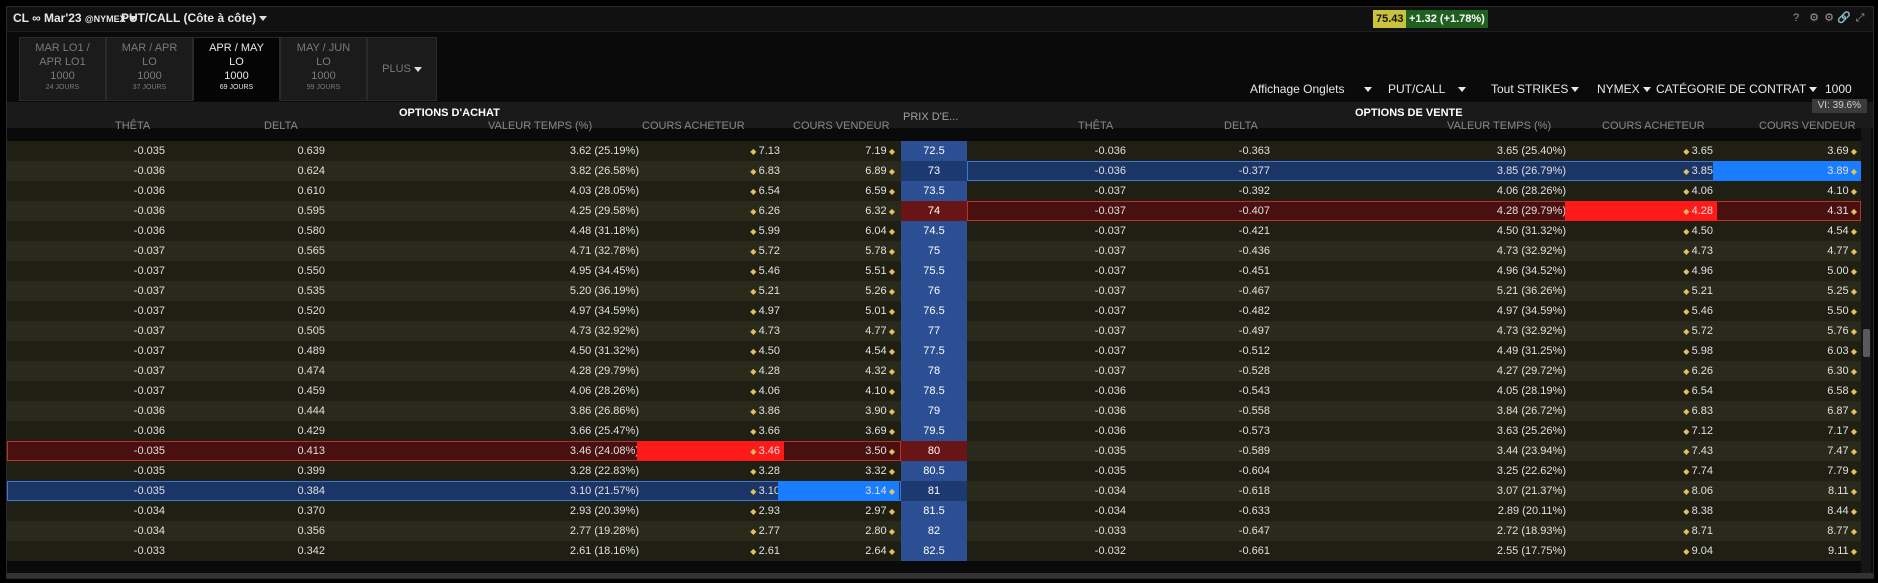 The height and width of the screenshot is (583, 1878). Describe the element at coordinates (1842, 451) in the screenshot. I see `put-ask-cell: 7.47 ◆` at that location.